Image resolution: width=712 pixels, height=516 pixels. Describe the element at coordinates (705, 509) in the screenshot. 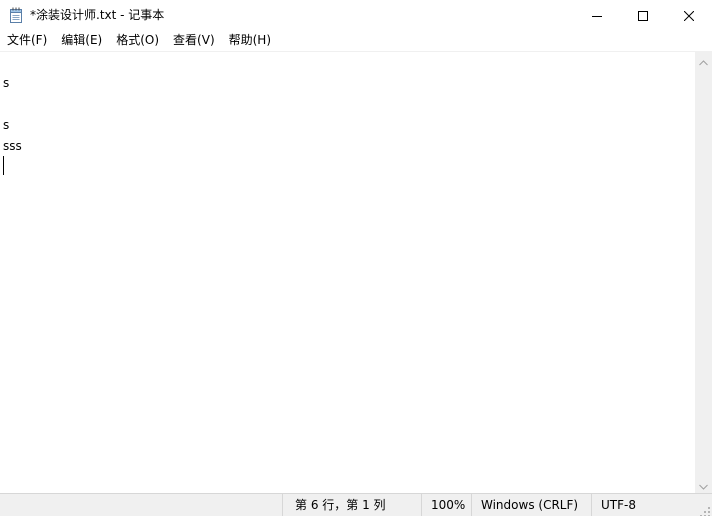

I see `resize-grip-icon` at that location.